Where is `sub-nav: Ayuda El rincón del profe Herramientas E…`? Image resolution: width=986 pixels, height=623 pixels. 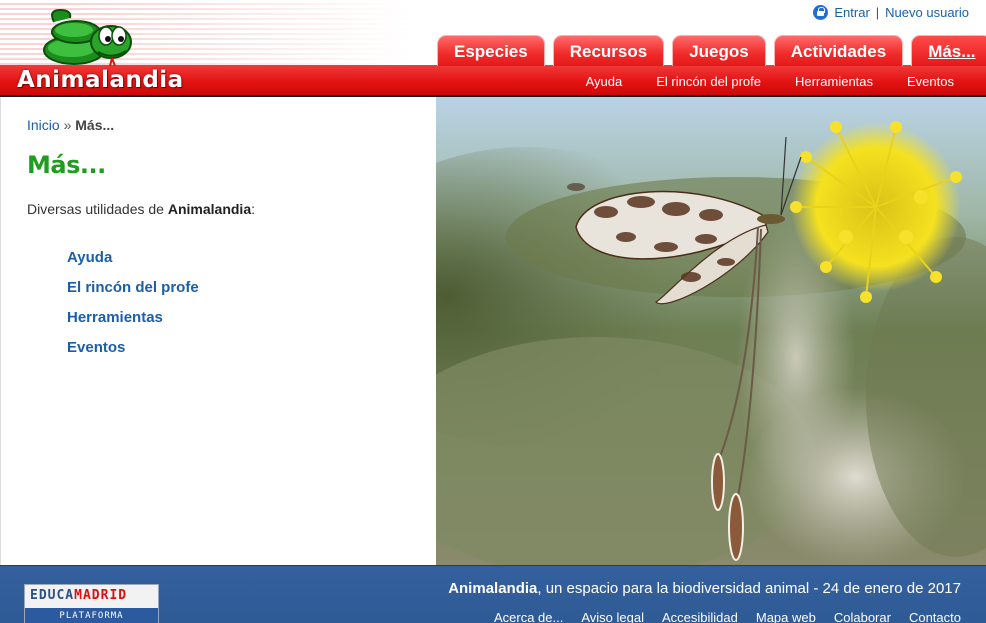
sub-nav: Ayuda El rincón del profe Herramientas E… is located at coordinates (770, 81).